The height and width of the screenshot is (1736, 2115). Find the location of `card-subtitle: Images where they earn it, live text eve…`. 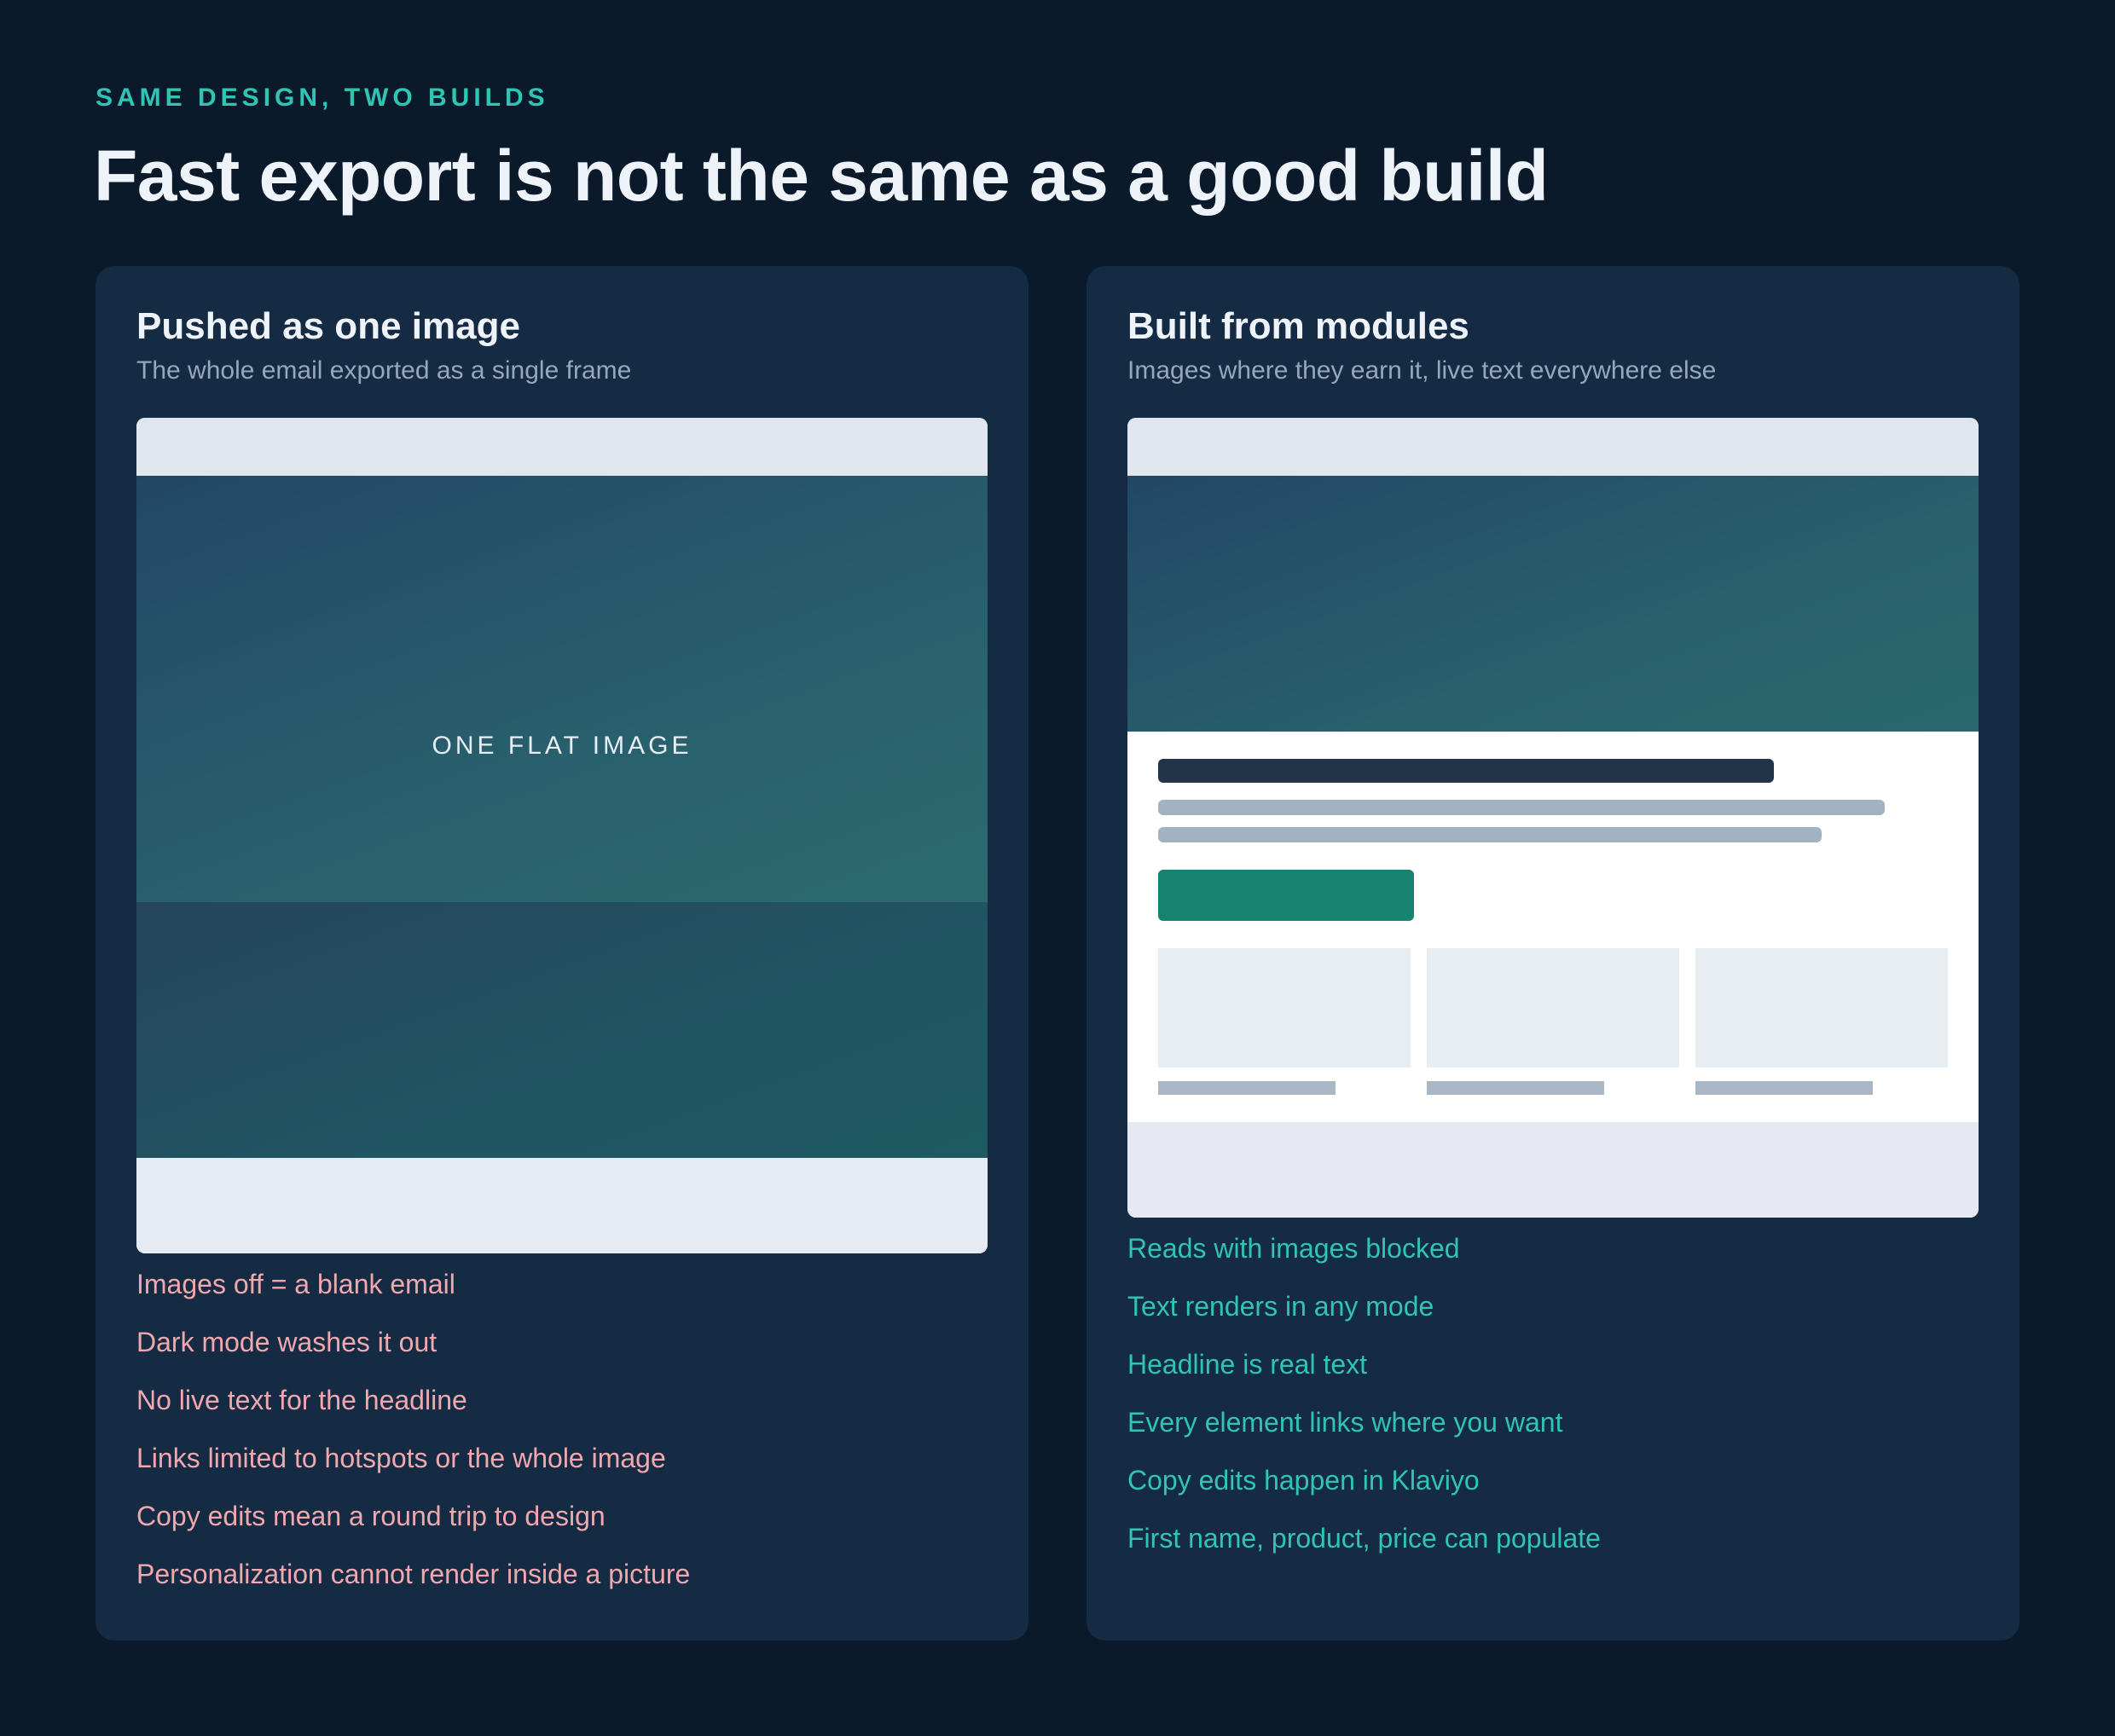

card-subtitle: Images where they earn it, live text eve… is located at coordinates (1422, 370).